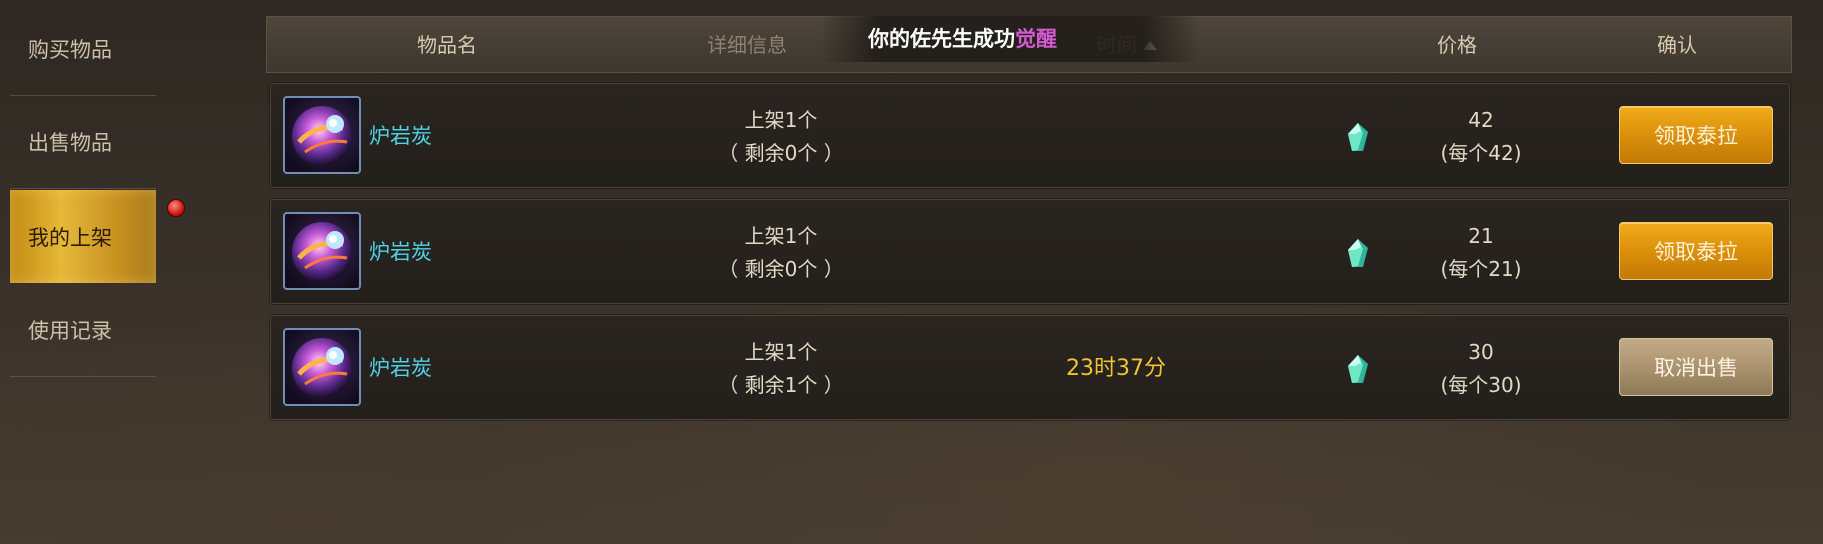  I want to click on listing-detail: 上架1个 （ 剩余1个 ）, so click(781, 369).